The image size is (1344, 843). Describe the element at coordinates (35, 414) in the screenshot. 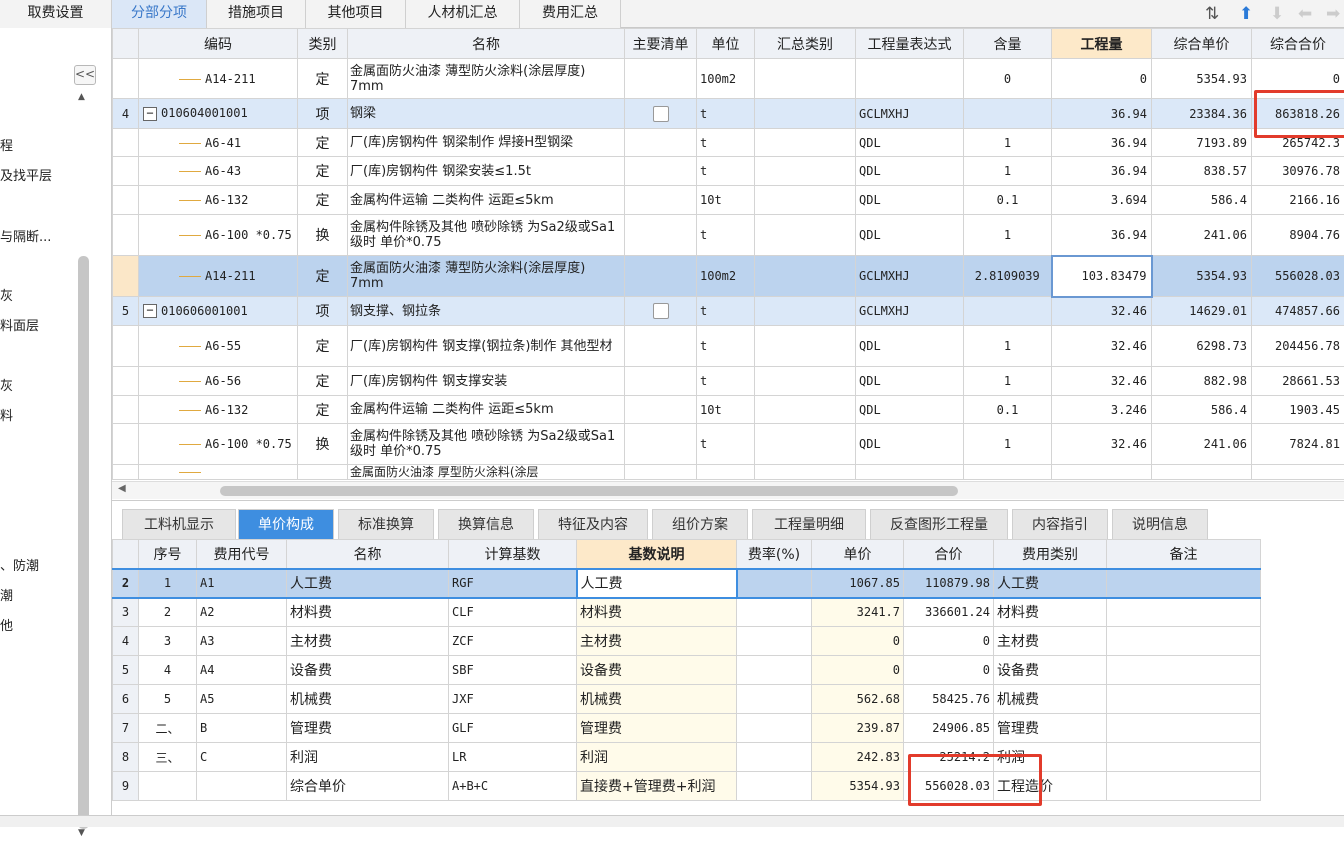

I see `tree-item: 料` at that location.